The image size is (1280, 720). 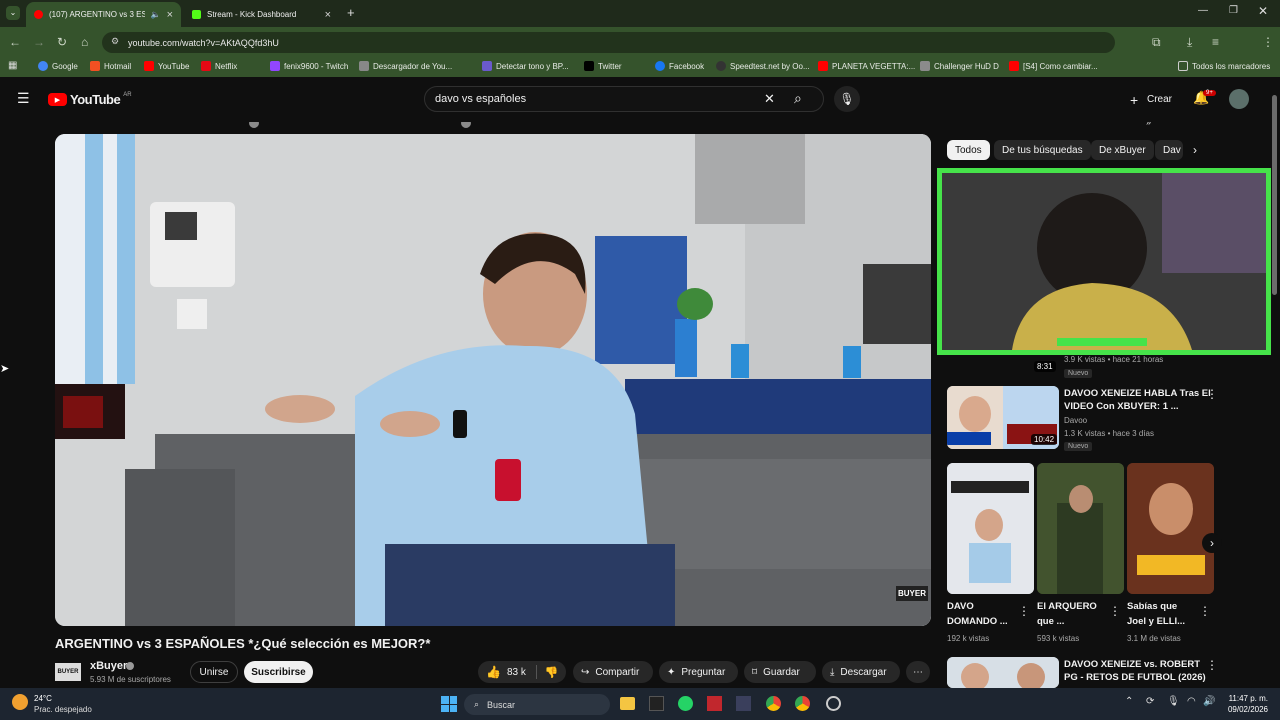 I want to click on clock-date: 09/02/2026, so click(x=1246, y=709).